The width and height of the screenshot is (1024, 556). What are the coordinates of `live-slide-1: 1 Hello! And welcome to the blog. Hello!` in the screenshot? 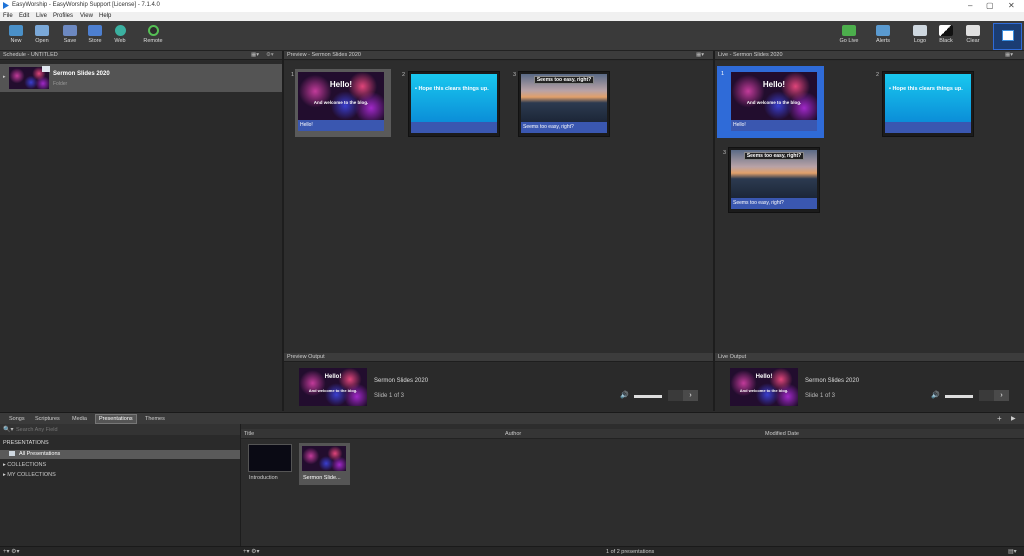 It's located at (770, 102).